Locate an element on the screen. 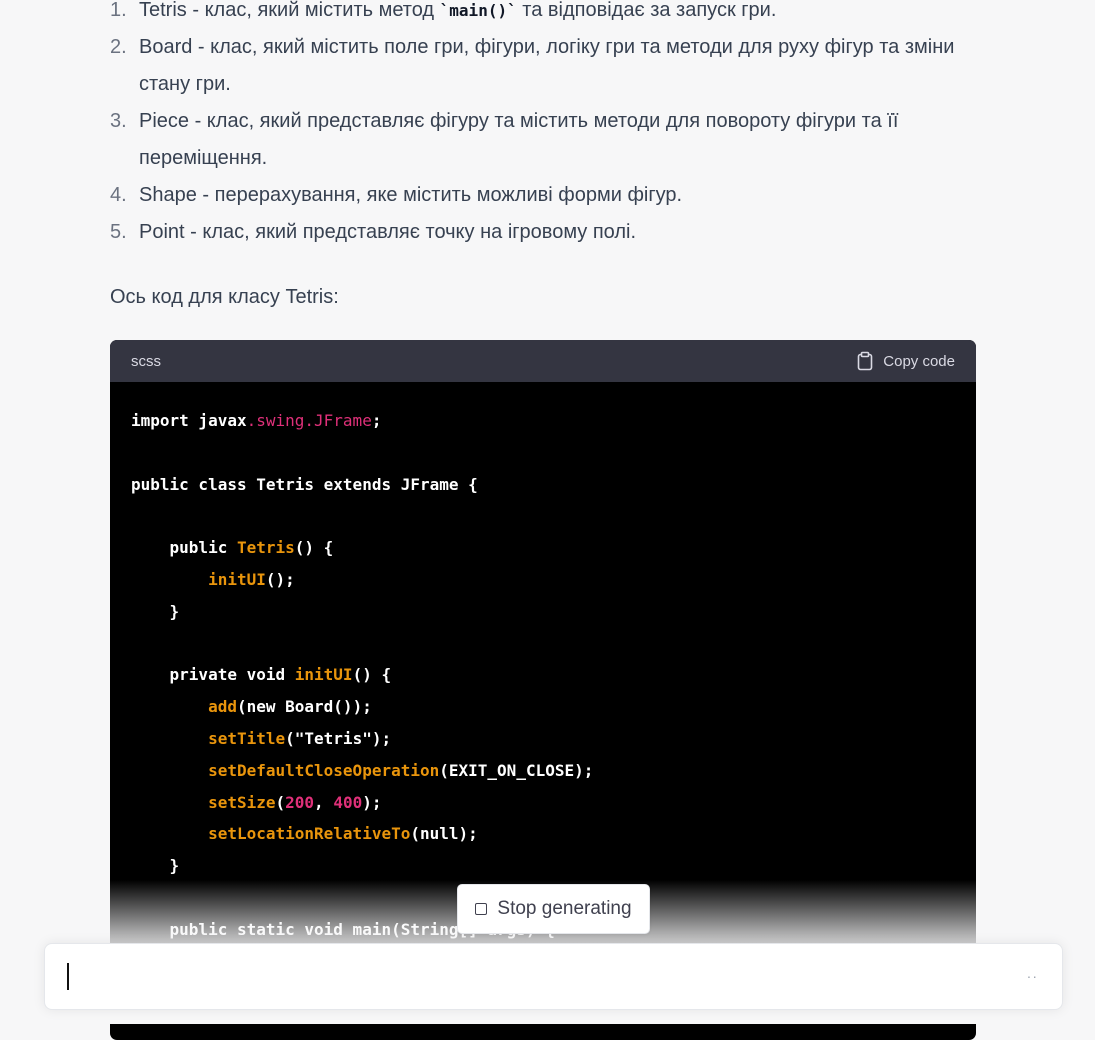 This screenshot has height=1040, width=1095. intro-paragraph: Ось код для класу Tetris: is located at coordinates (224, 297).